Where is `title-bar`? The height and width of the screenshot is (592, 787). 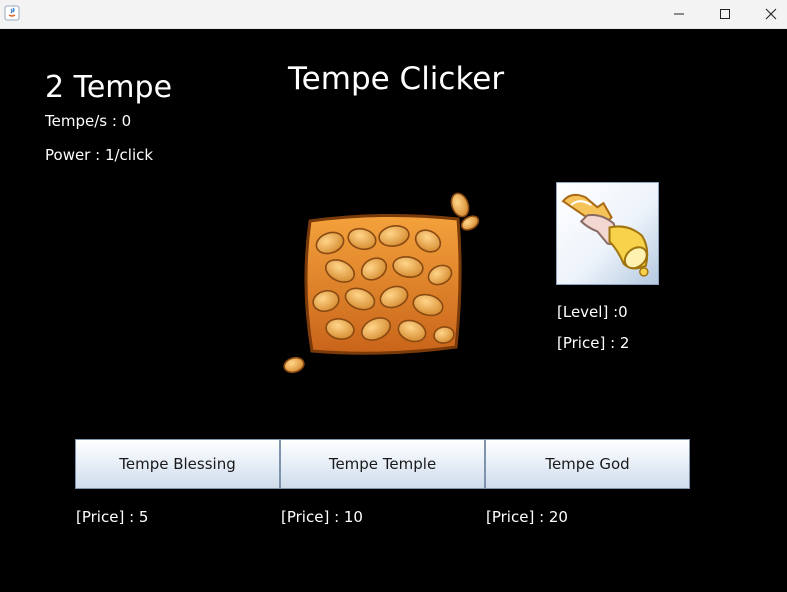 title-bar is located at coordinates (393, 14).